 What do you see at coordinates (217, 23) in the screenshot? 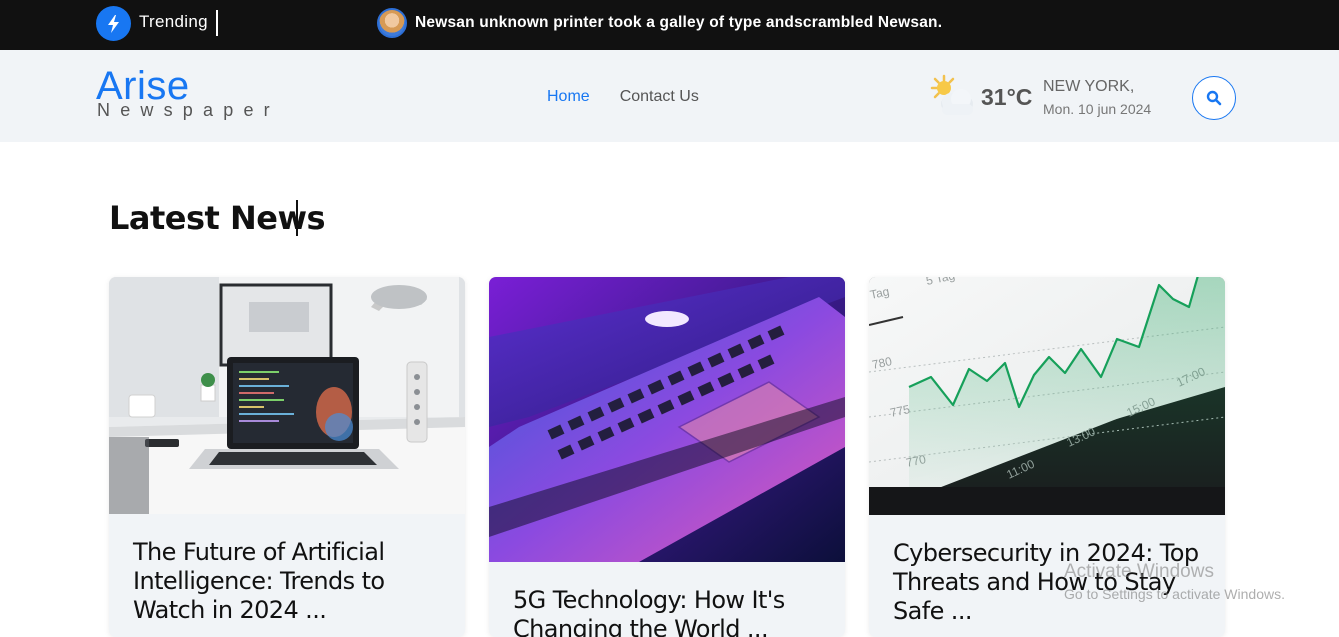
I see `trending-divider` at bounding box center [217, 23].